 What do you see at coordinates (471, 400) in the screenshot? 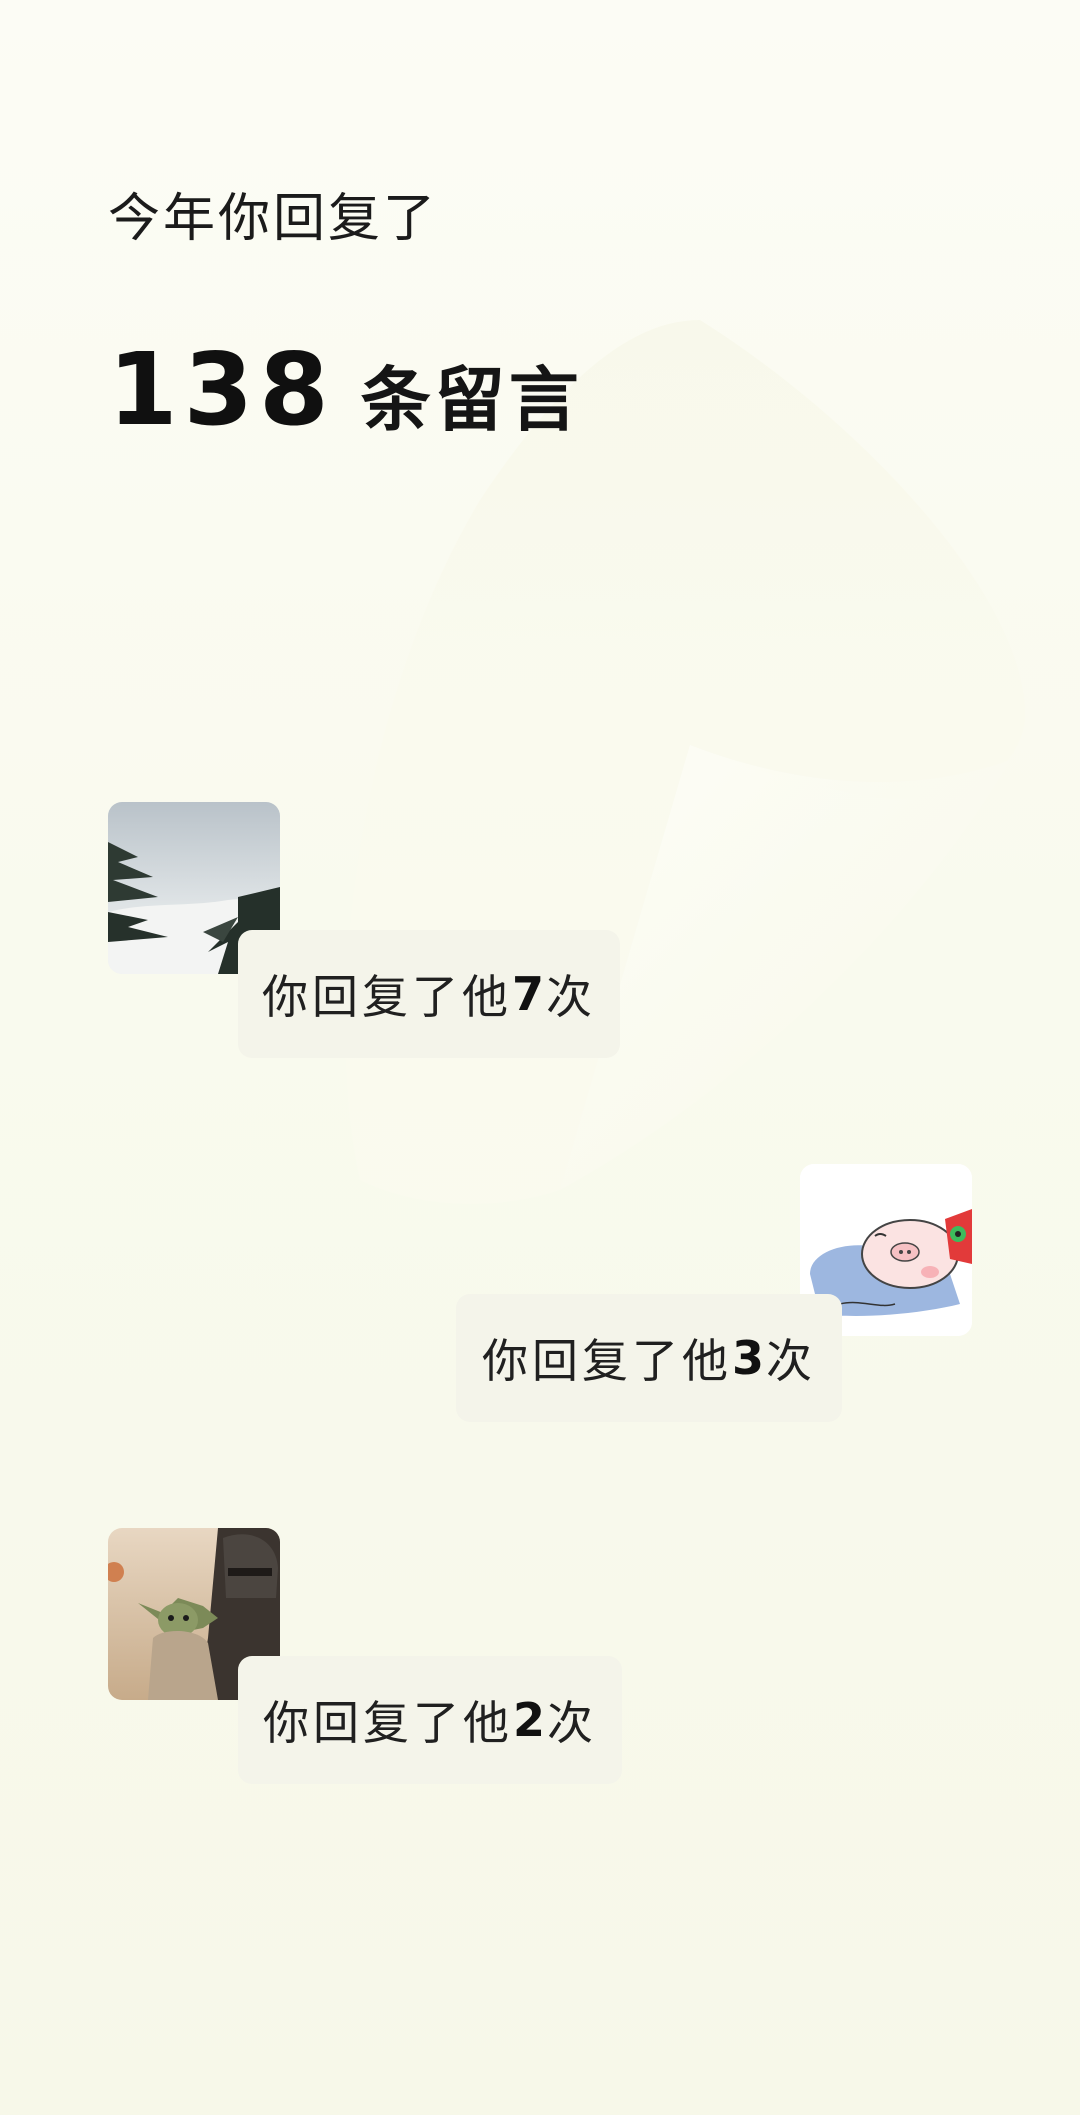
I see `reply-count-unit: 条留言` at bounding box center [471, 400].